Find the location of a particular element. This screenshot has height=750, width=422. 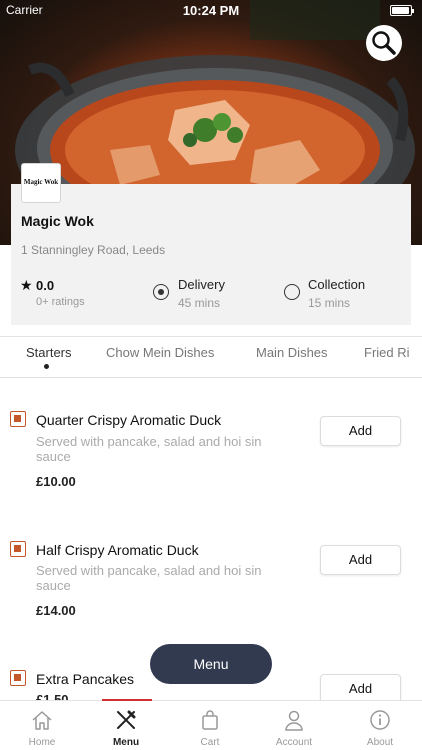

nav-label: Account is located at coordinates (294, 742).